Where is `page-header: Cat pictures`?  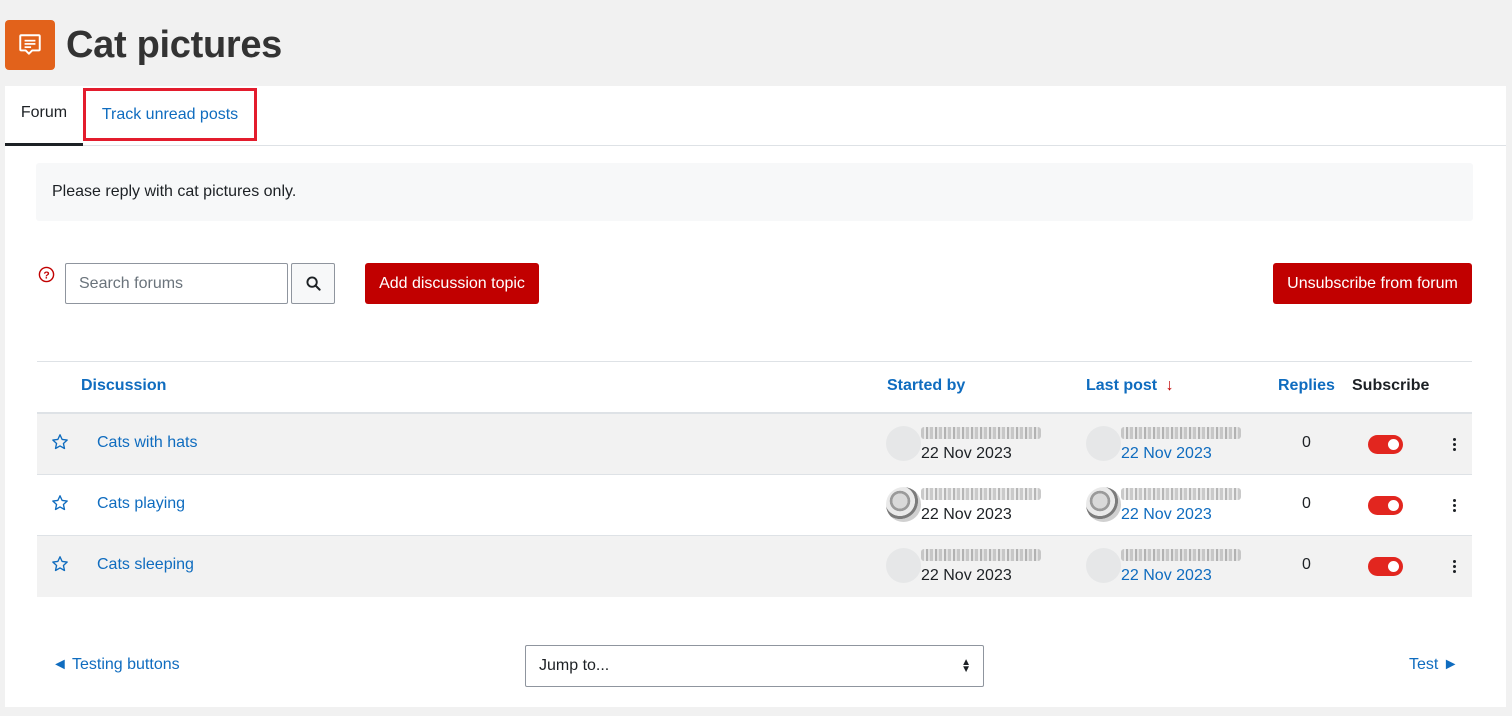
page-header: Cat pictures is located at coordinates (143, 45).